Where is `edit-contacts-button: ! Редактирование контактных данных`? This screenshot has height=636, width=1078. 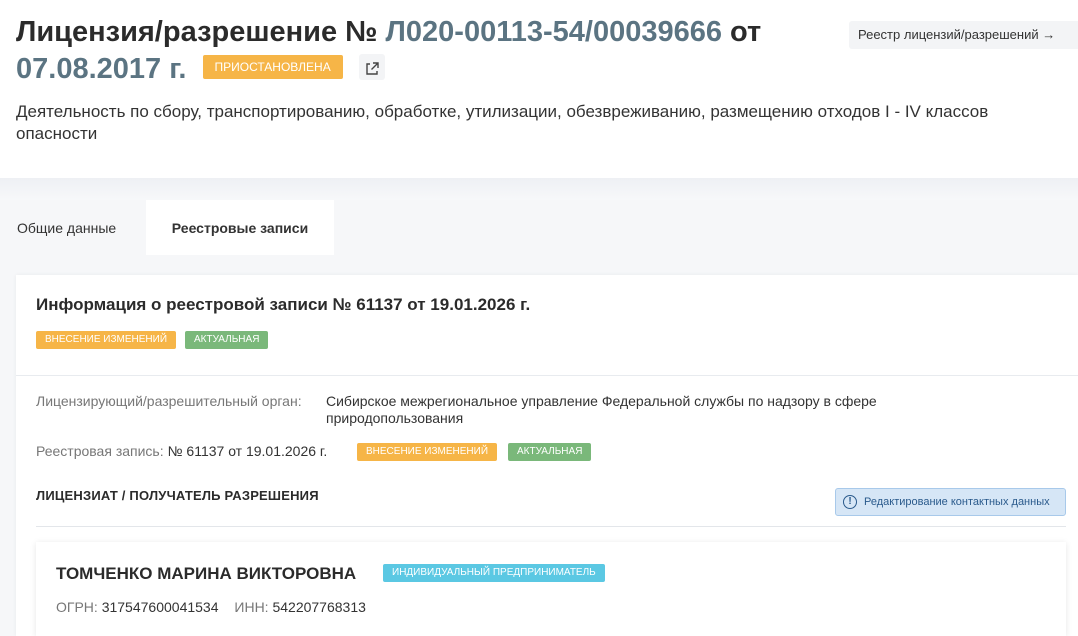
edit-contacts-button: ! Редактирование контактных данных is located at coordinates (950, 502).